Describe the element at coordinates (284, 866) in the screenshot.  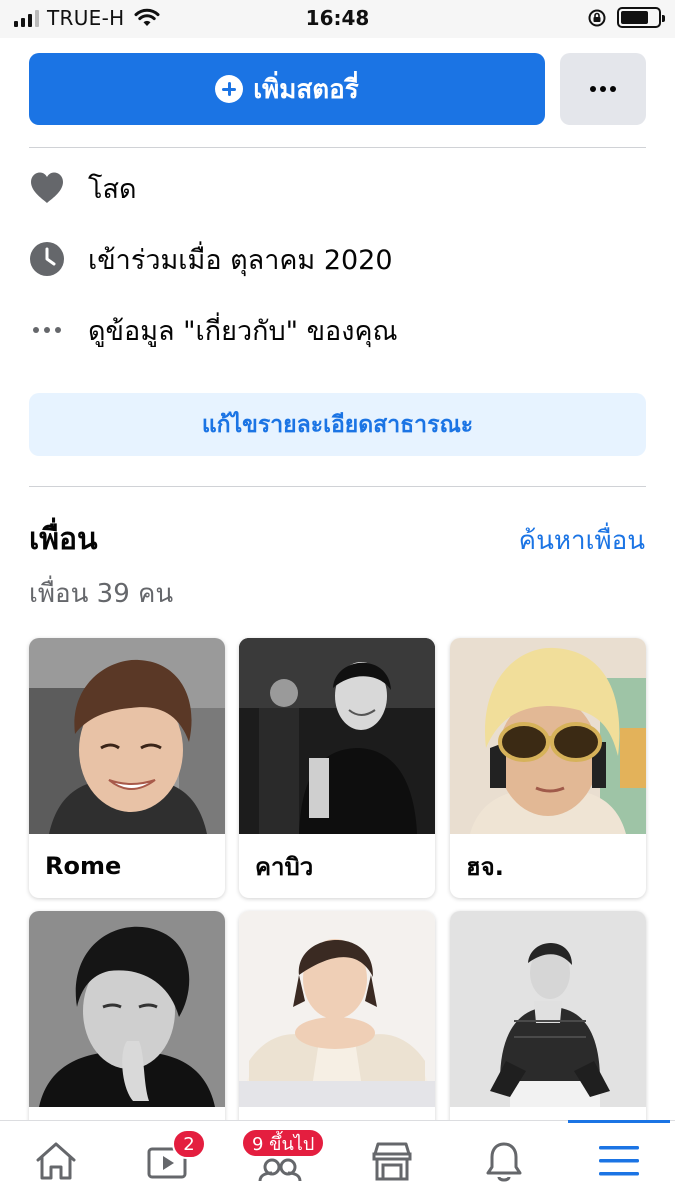
I see `friend-name: คาบิว` at that location.